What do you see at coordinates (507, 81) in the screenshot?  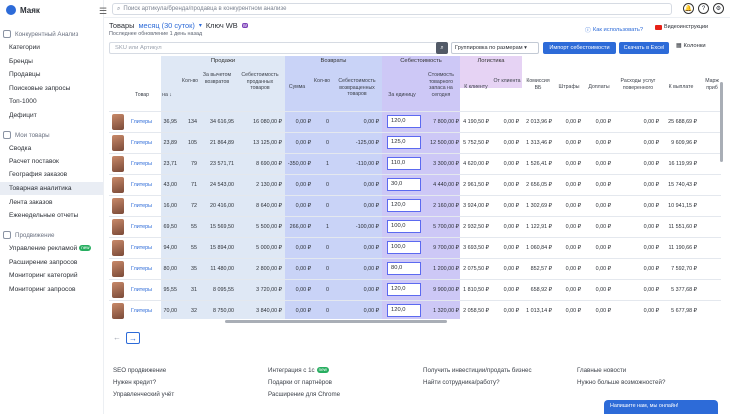 I see `col-from-client: От клиента` at bounding box center [507, 81].